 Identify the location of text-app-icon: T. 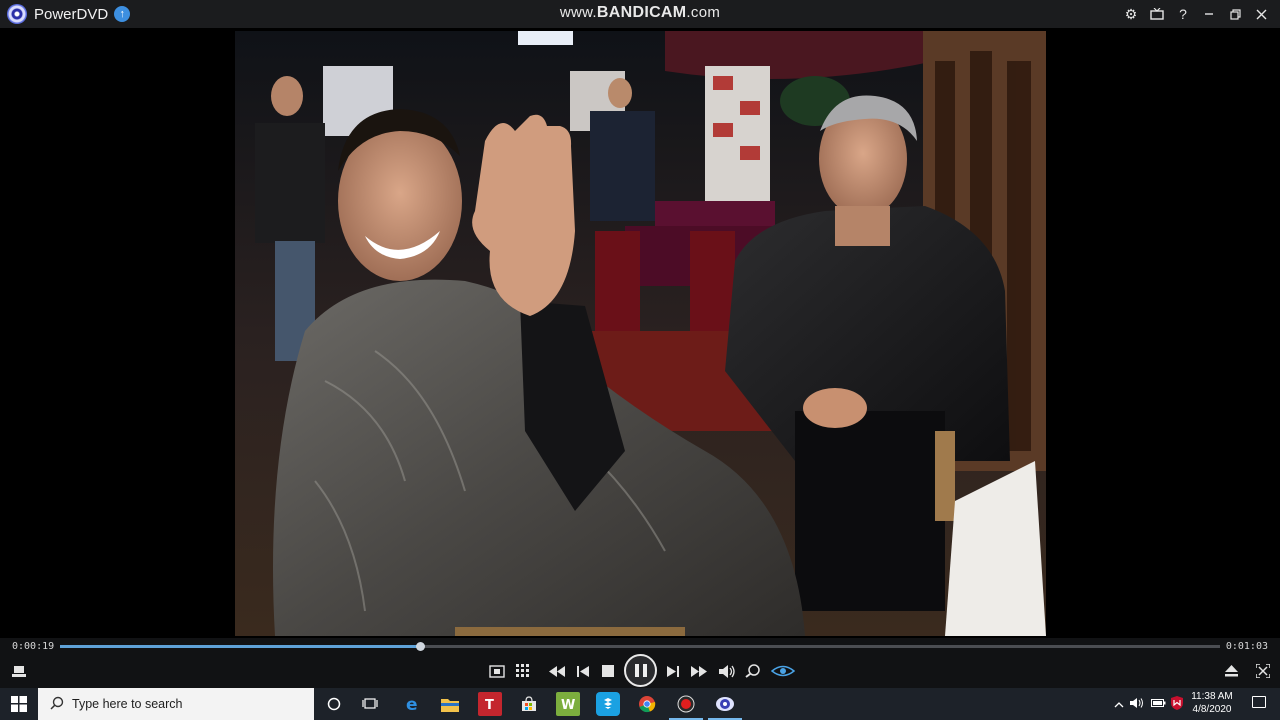
(490, 704).